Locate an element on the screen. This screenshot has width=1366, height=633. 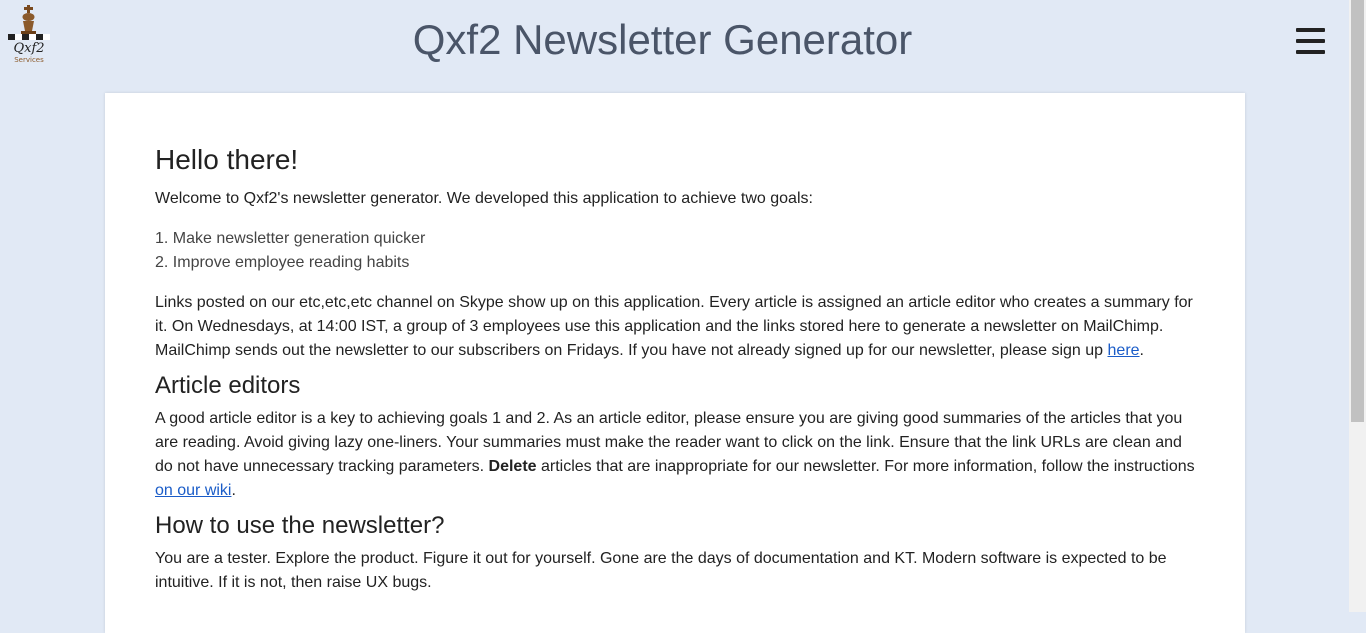
scrollbar-thumb is located at coordinates (1357, 211).